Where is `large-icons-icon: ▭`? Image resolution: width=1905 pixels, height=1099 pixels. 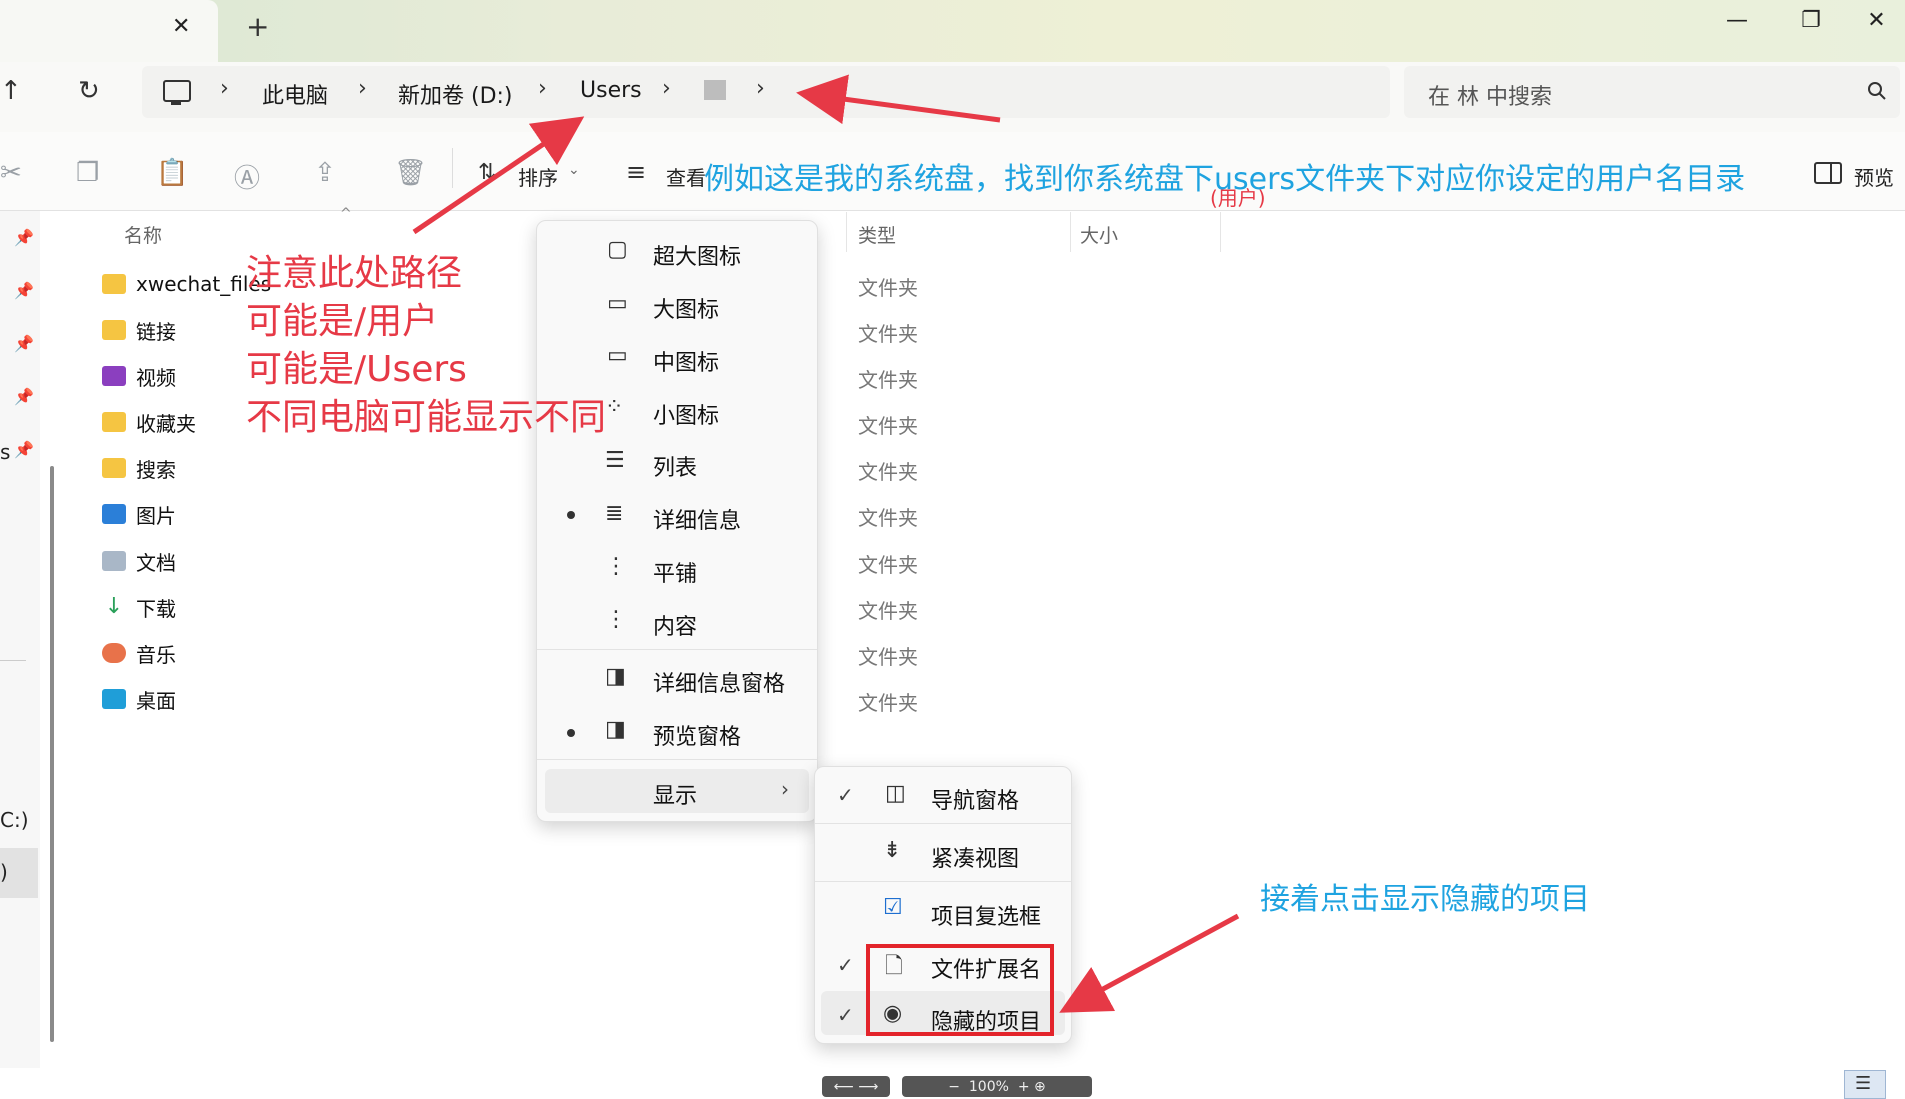
large-icons-icon: ▭ is located at coordinates (617, 303).